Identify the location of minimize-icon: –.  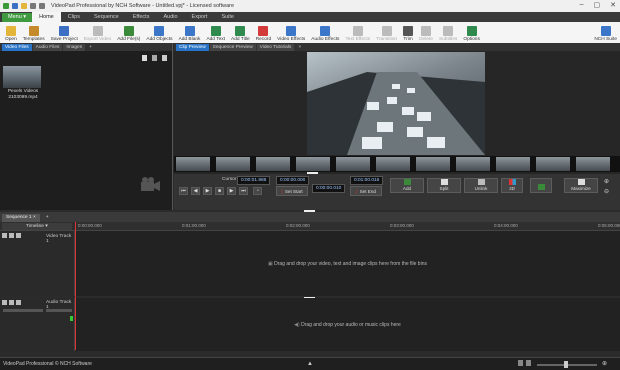
(582, 5).